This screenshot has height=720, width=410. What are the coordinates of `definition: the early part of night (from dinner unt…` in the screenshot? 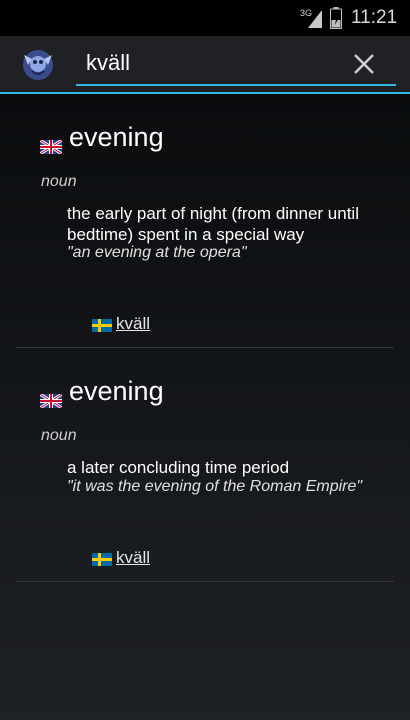 It's located at (213, 224).